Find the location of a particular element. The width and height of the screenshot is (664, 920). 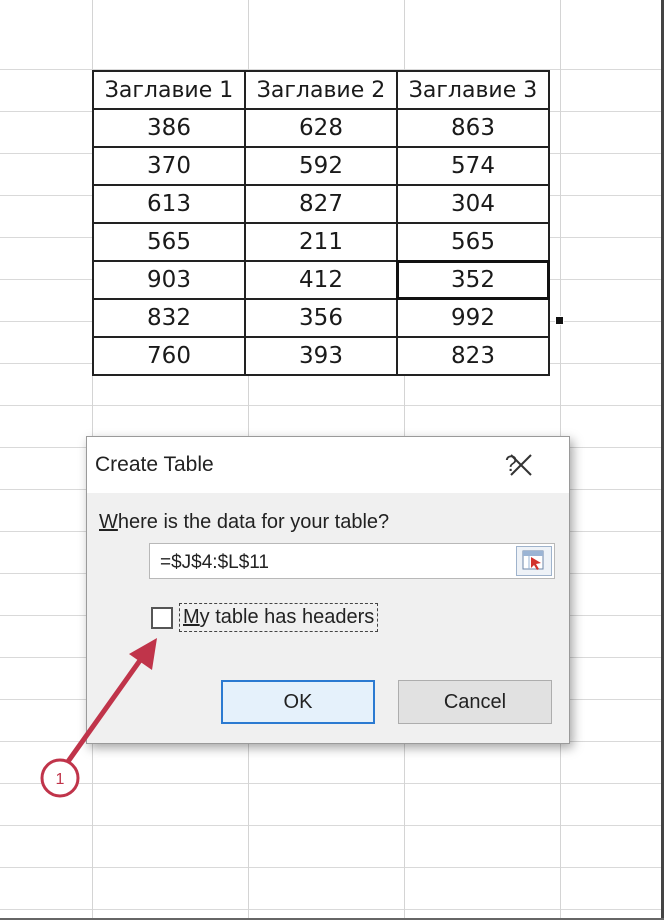

header-cell: Заглавие 3 is located at coordinates (473, 90).